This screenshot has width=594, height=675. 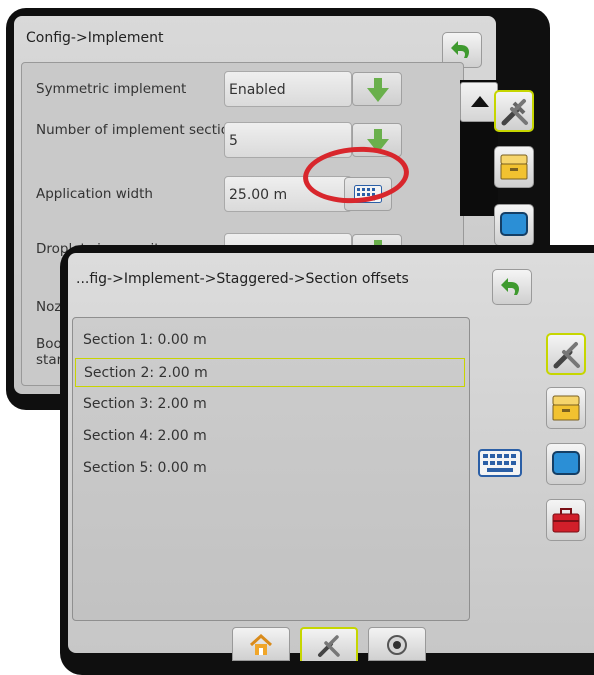 I want to click on tab-camera, so click(x=397, y=644).